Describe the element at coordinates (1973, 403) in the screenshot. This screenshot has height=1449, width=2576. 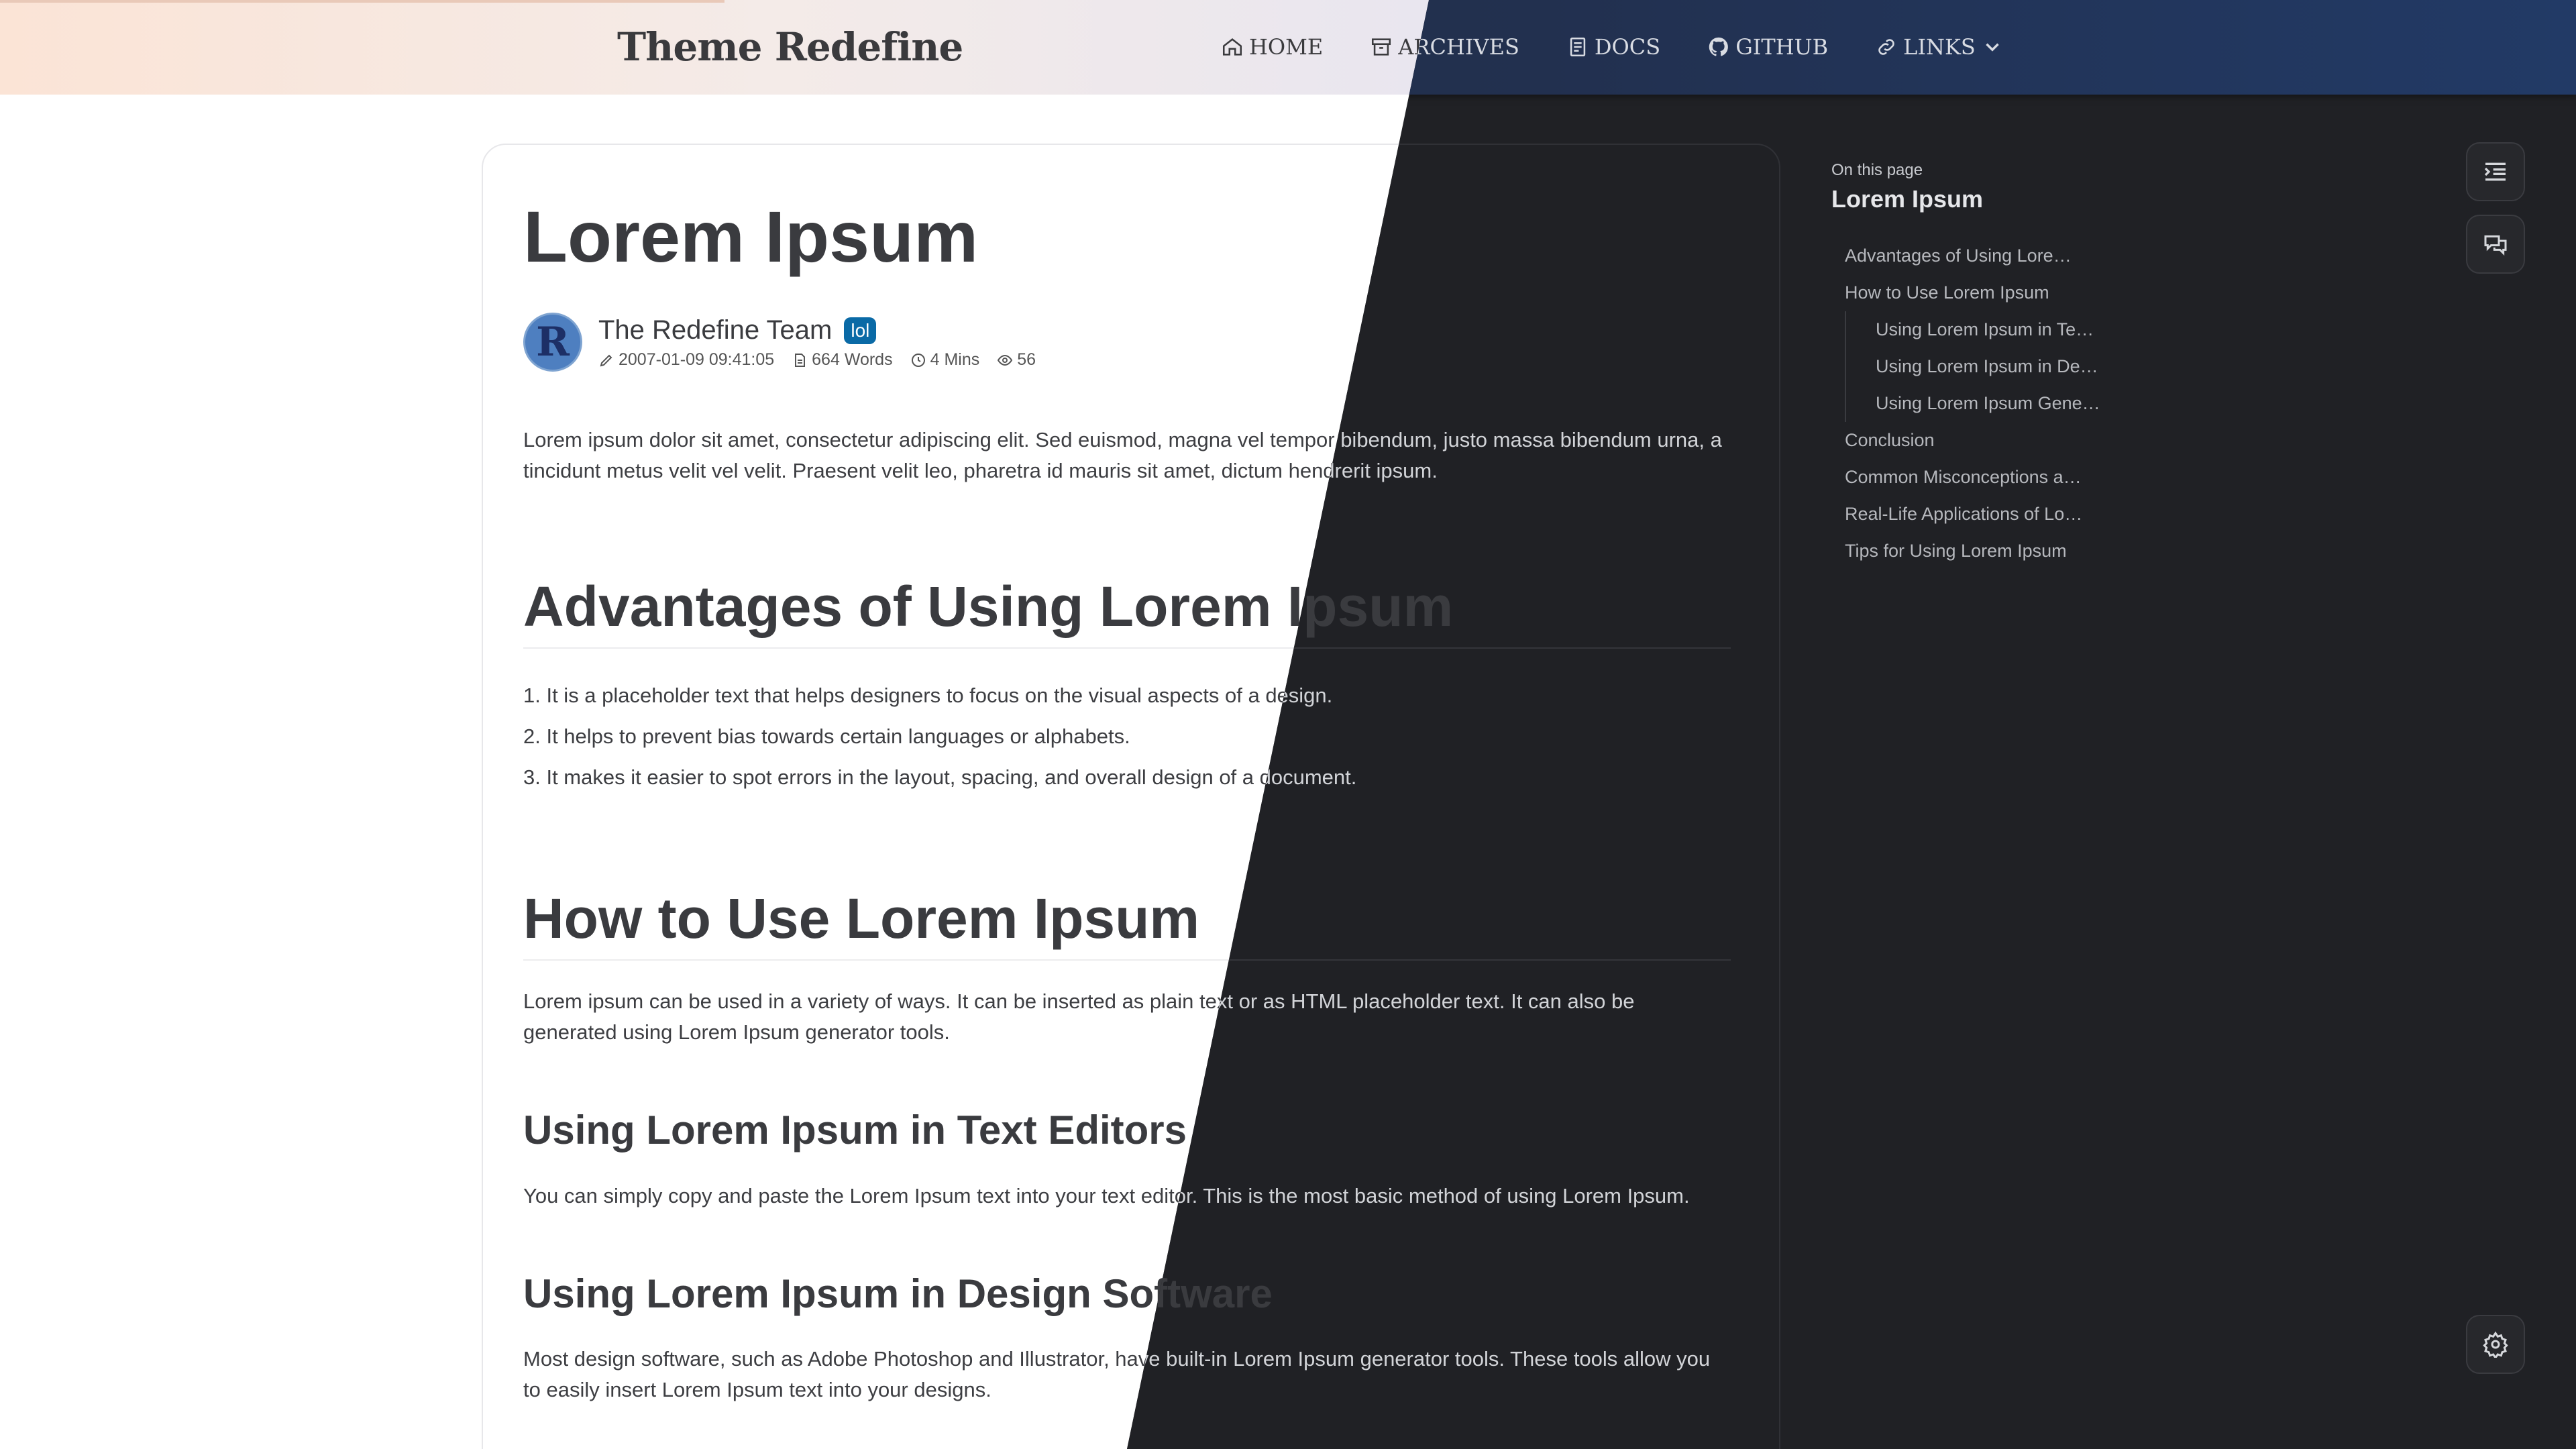
I see `toc-item-generators: Using Lorem Ipsum Generators` at that location.